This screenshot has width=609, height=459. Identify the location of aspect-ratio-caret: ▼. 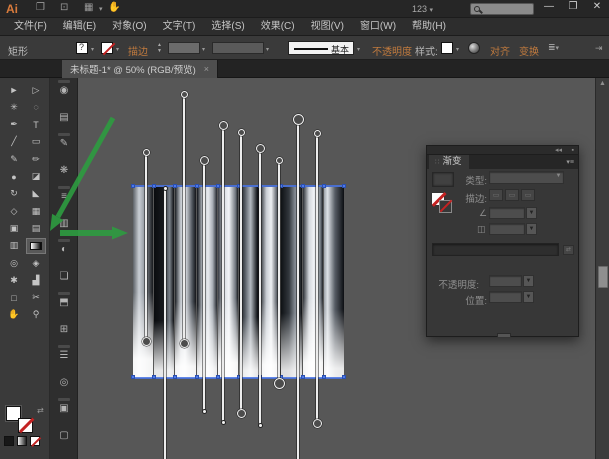
(531, 229).